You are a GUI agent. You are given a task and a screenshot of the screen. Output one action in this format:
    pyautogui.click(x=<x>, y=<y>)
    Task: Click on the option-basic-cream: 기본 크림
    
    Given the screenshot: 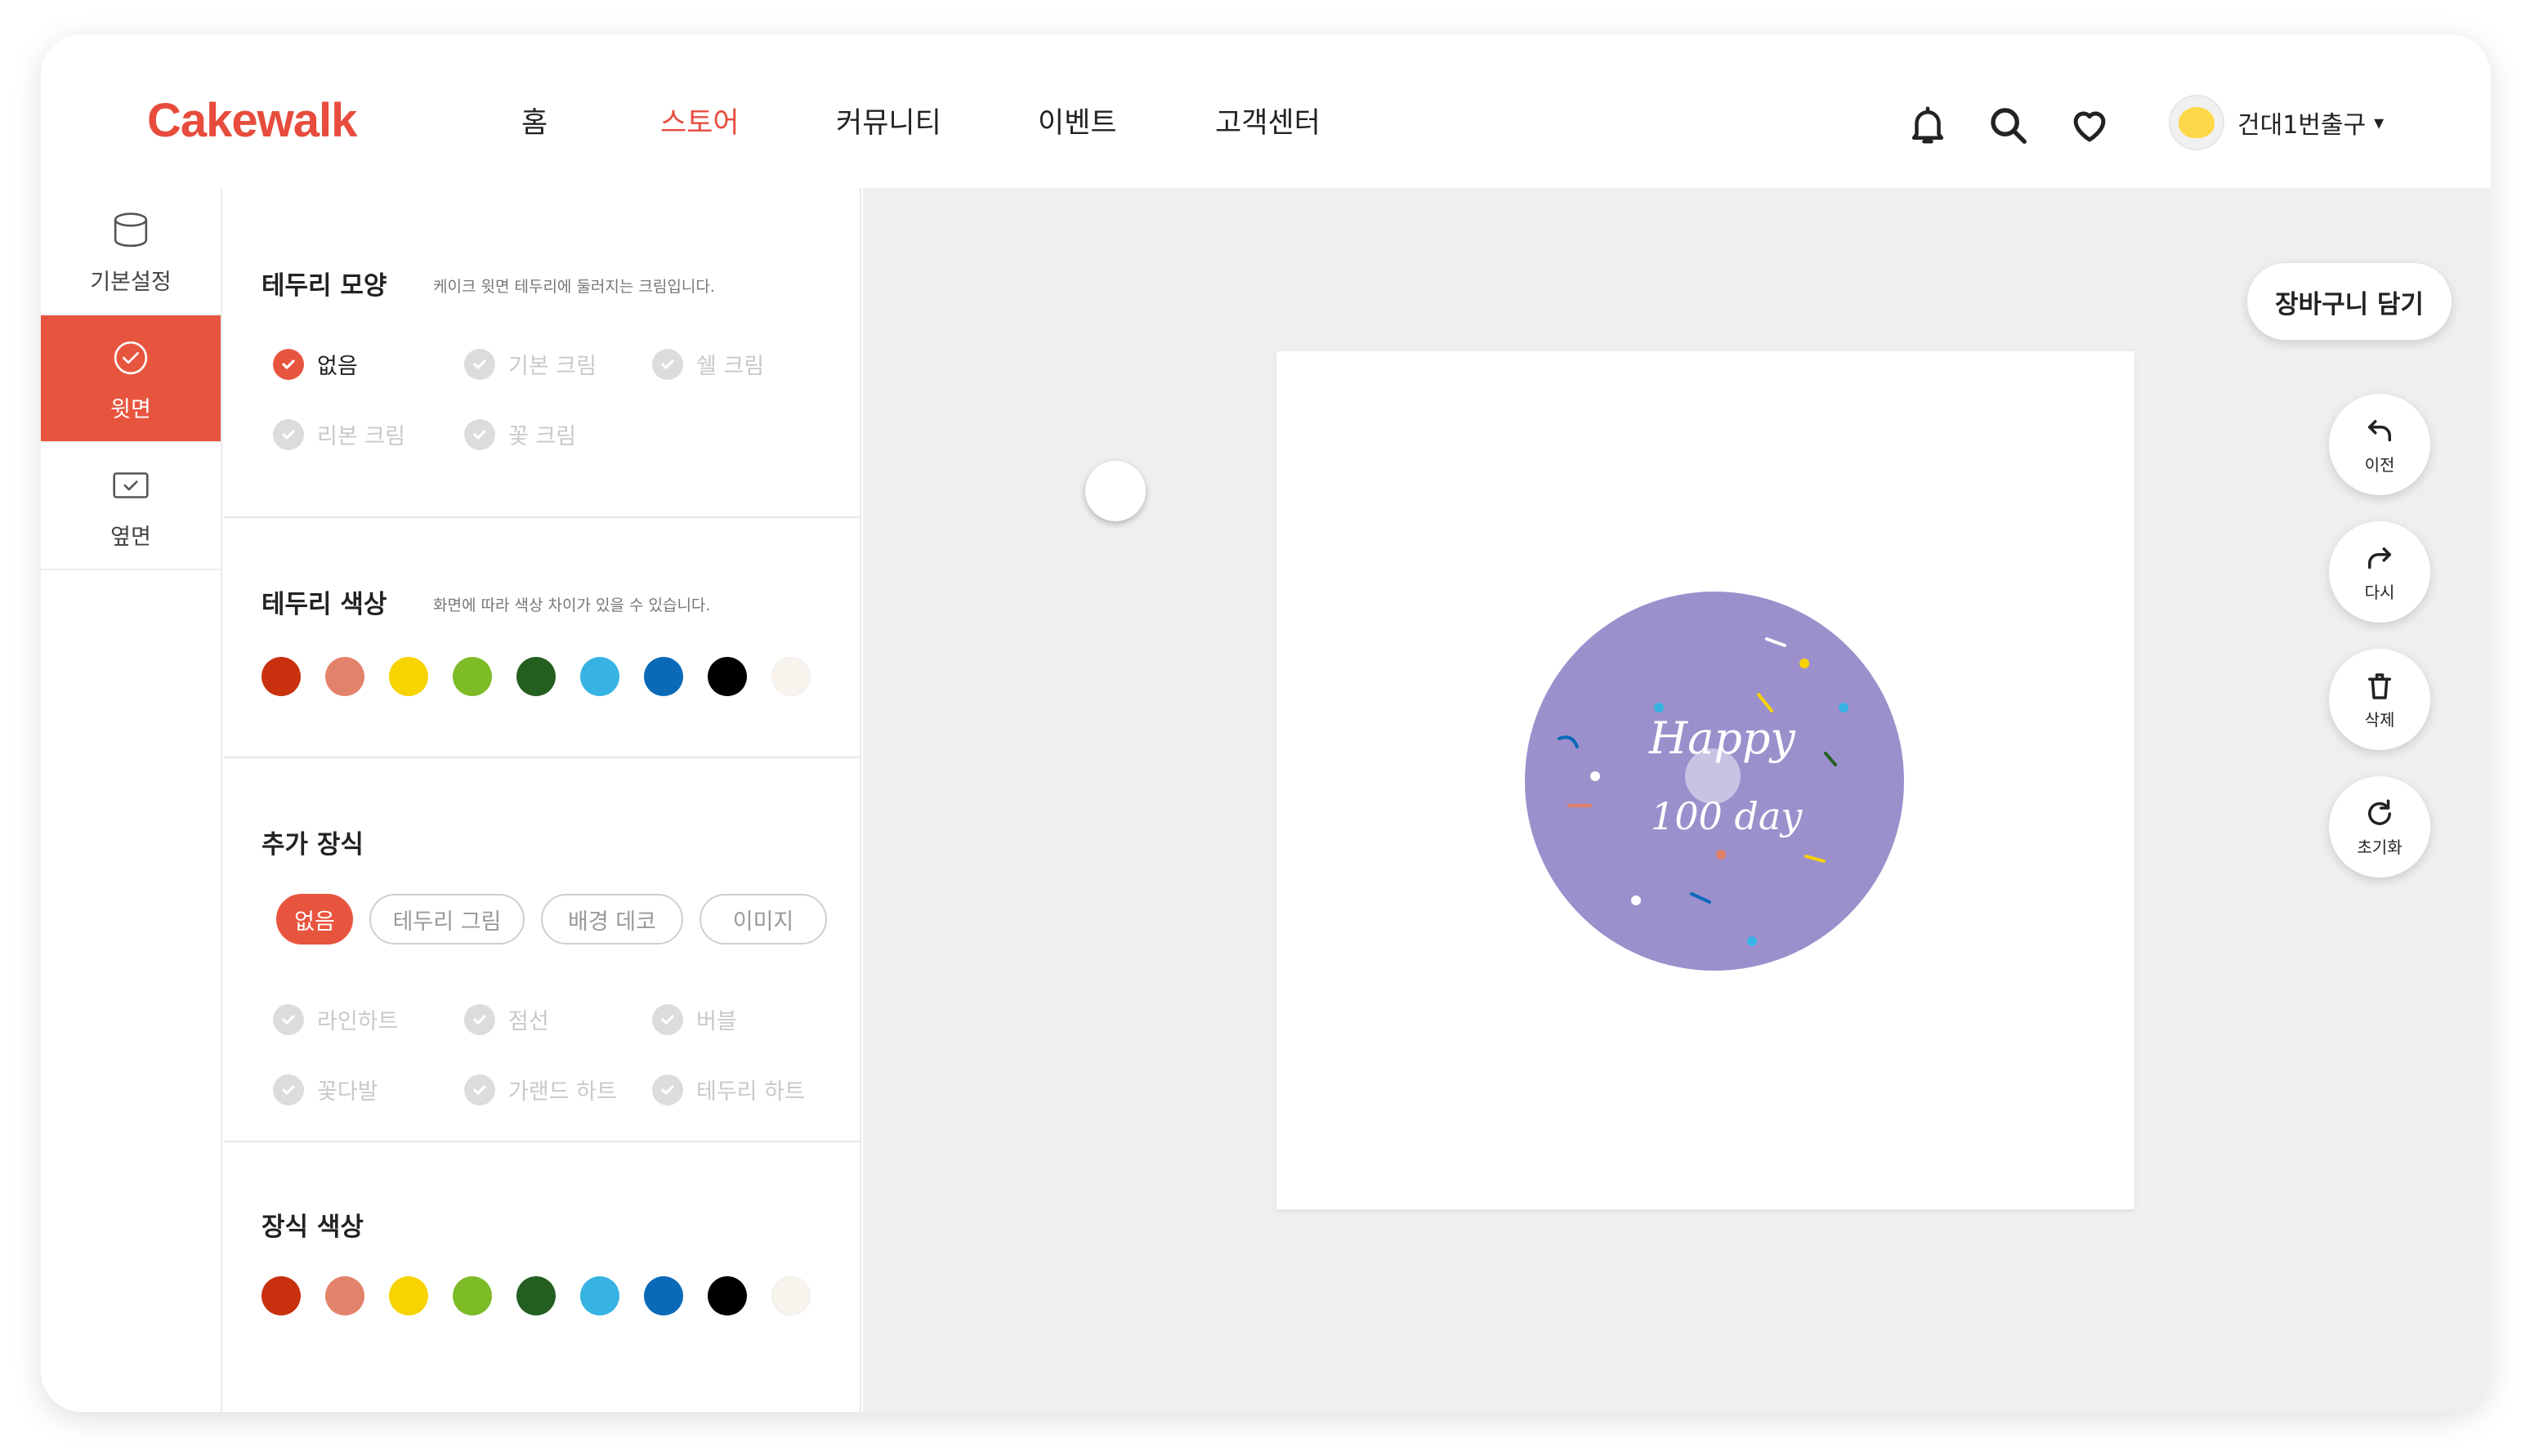 What is the action you would take?
    pyautogui.click(x=531, y=364)
    